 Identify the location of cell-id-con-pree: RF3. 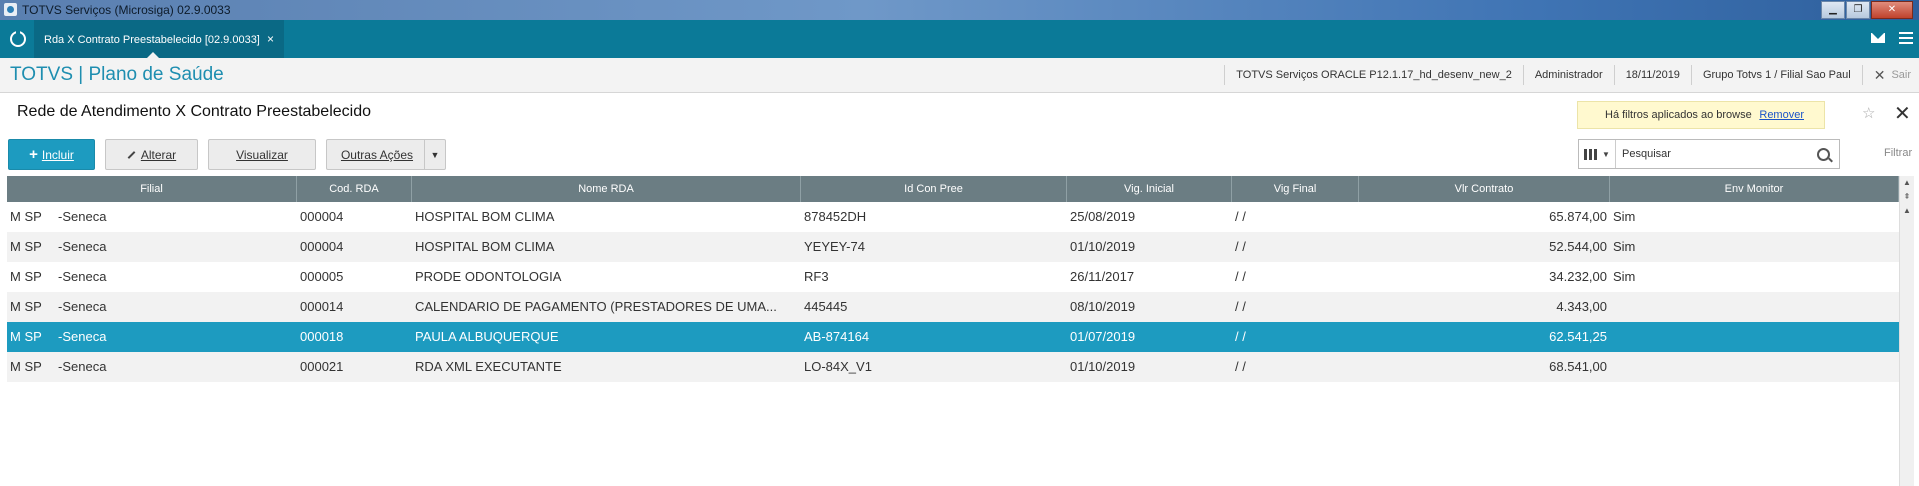
(816, 276).